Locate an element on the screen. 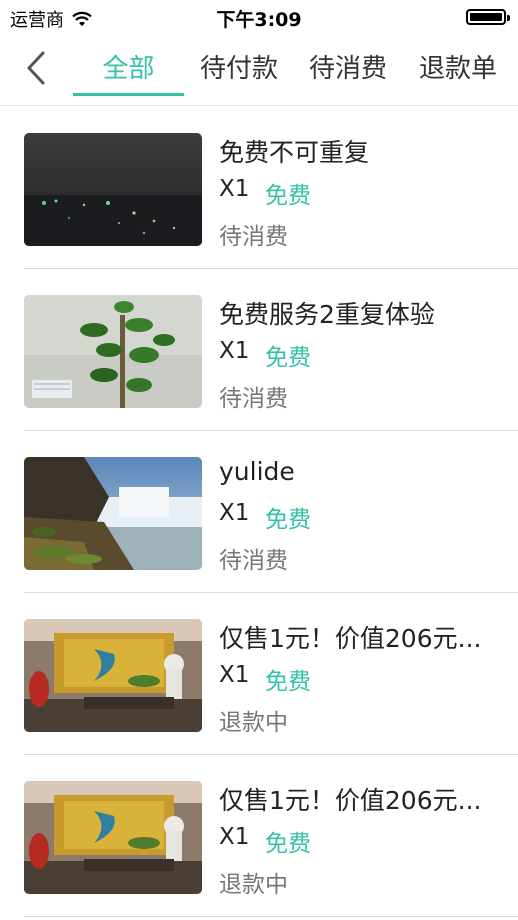  tab-refunds: 退款单 is located at coordinates (458, 70).